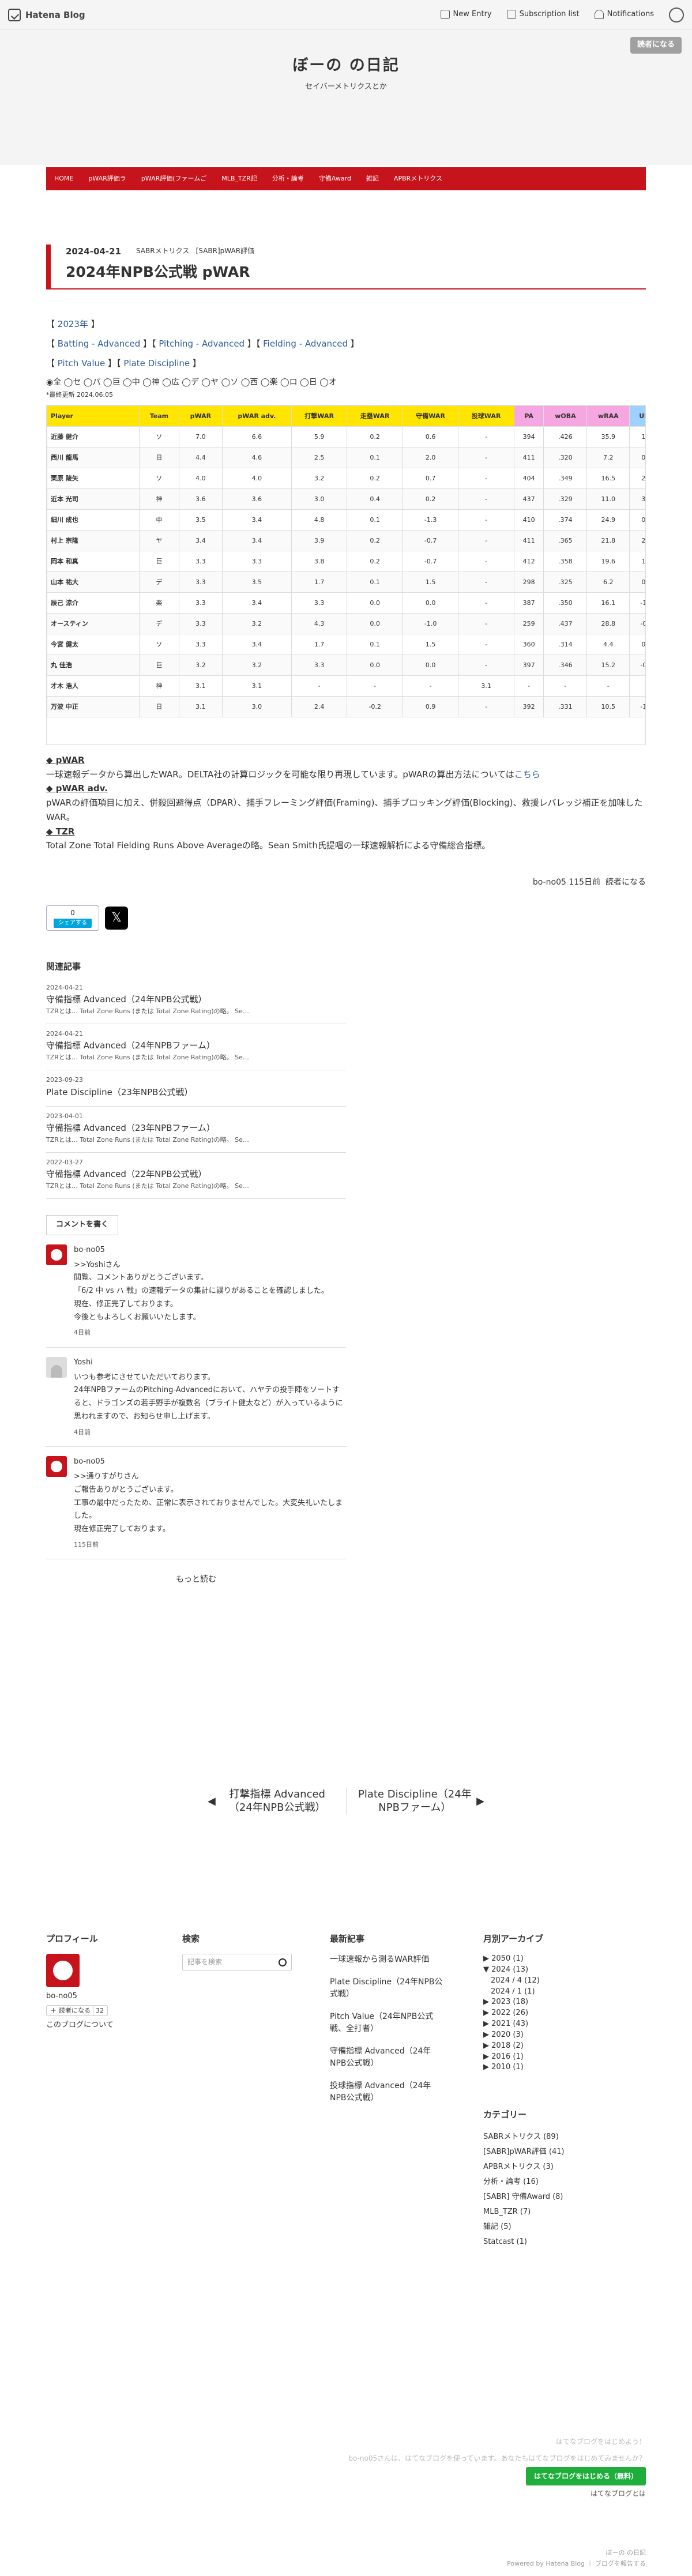 The image size is (692, 2576). What do you see at coordinates (387, 2092) in the screenshot?
I see `recent-article-link: 投球指標 Advanced（24年NPB公式戦）` at bounding box center [387, 2092].